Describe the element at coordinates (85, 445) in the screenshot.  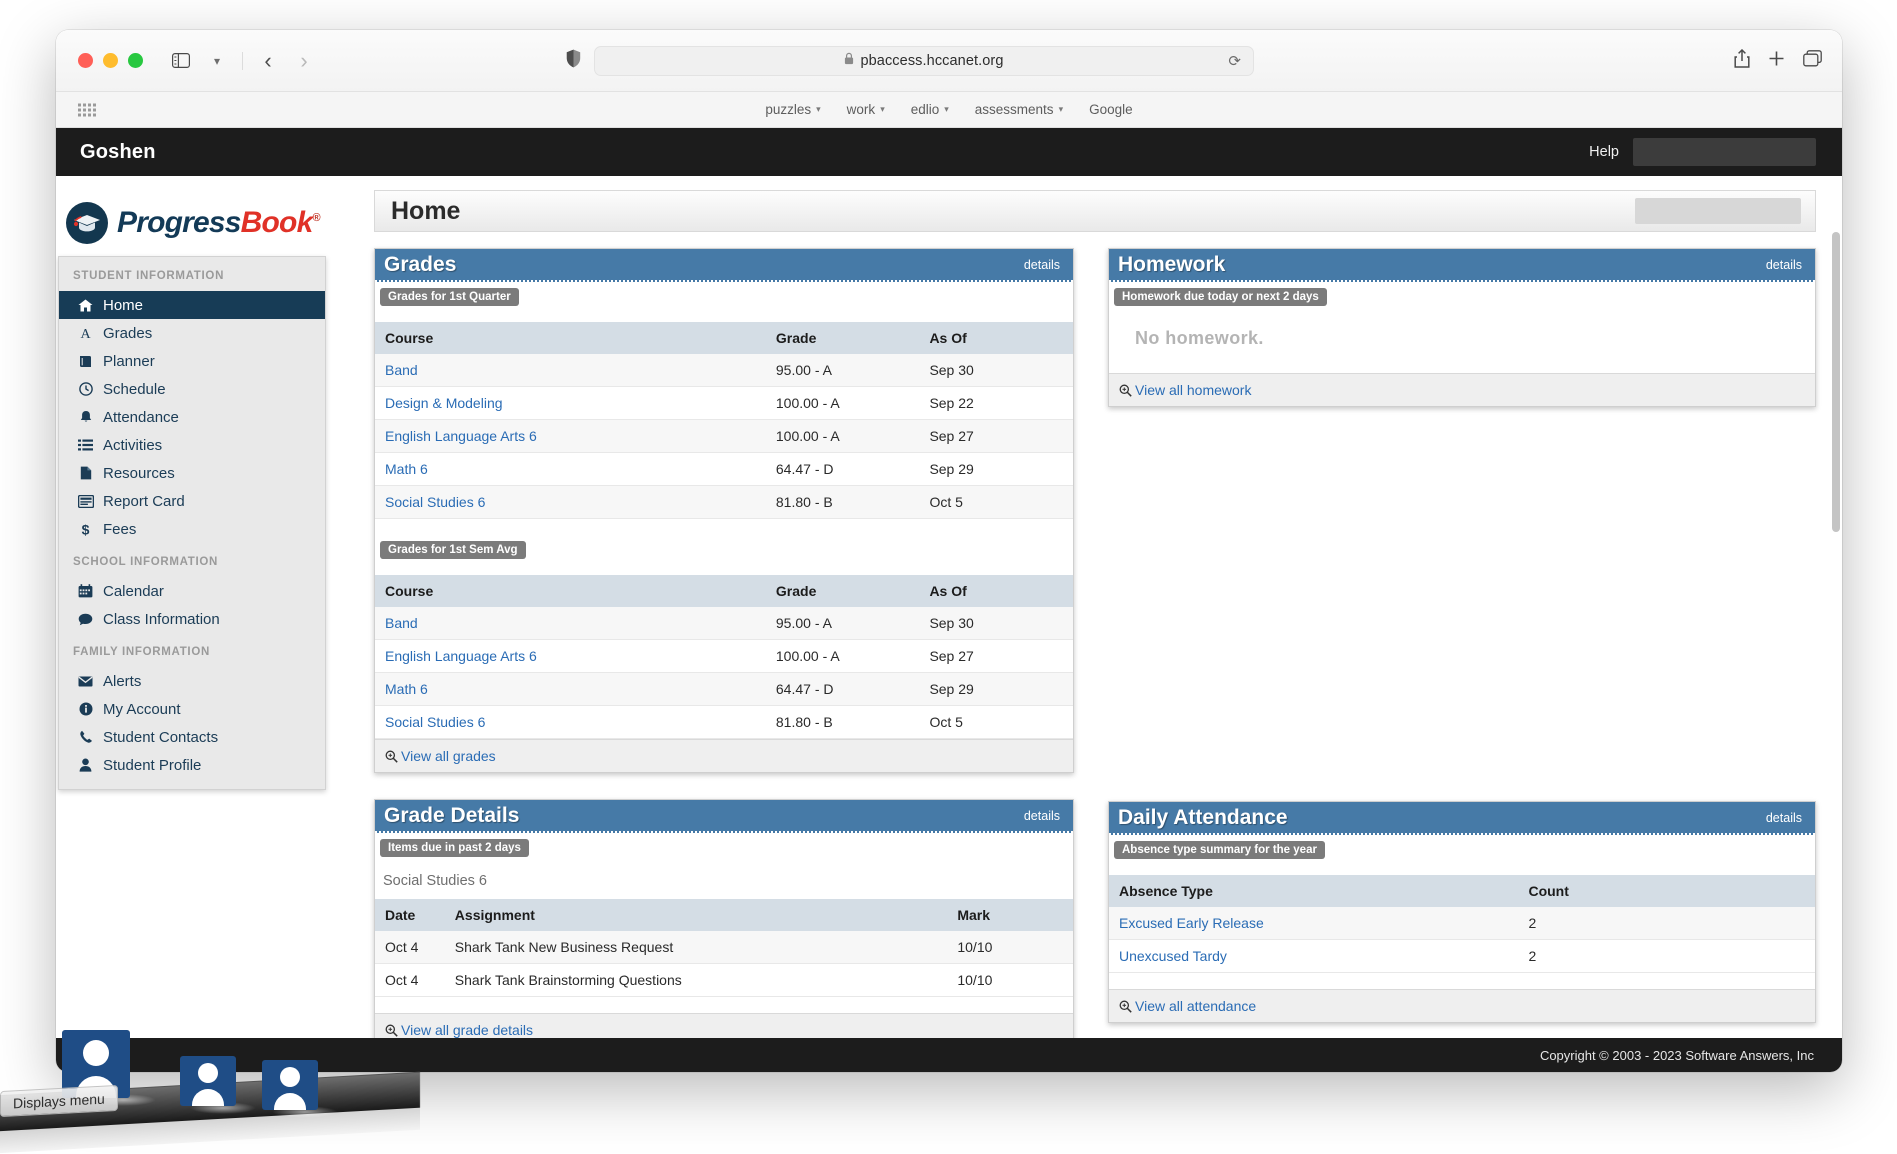
I see `list-icon` at that location.